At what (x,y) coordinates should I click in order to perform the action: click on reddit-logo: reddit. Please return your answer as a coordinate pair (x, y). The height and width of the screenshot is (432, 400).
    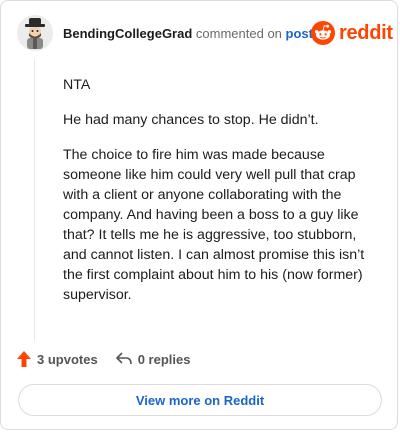
    Looking at the image, I should click on (352, 33).